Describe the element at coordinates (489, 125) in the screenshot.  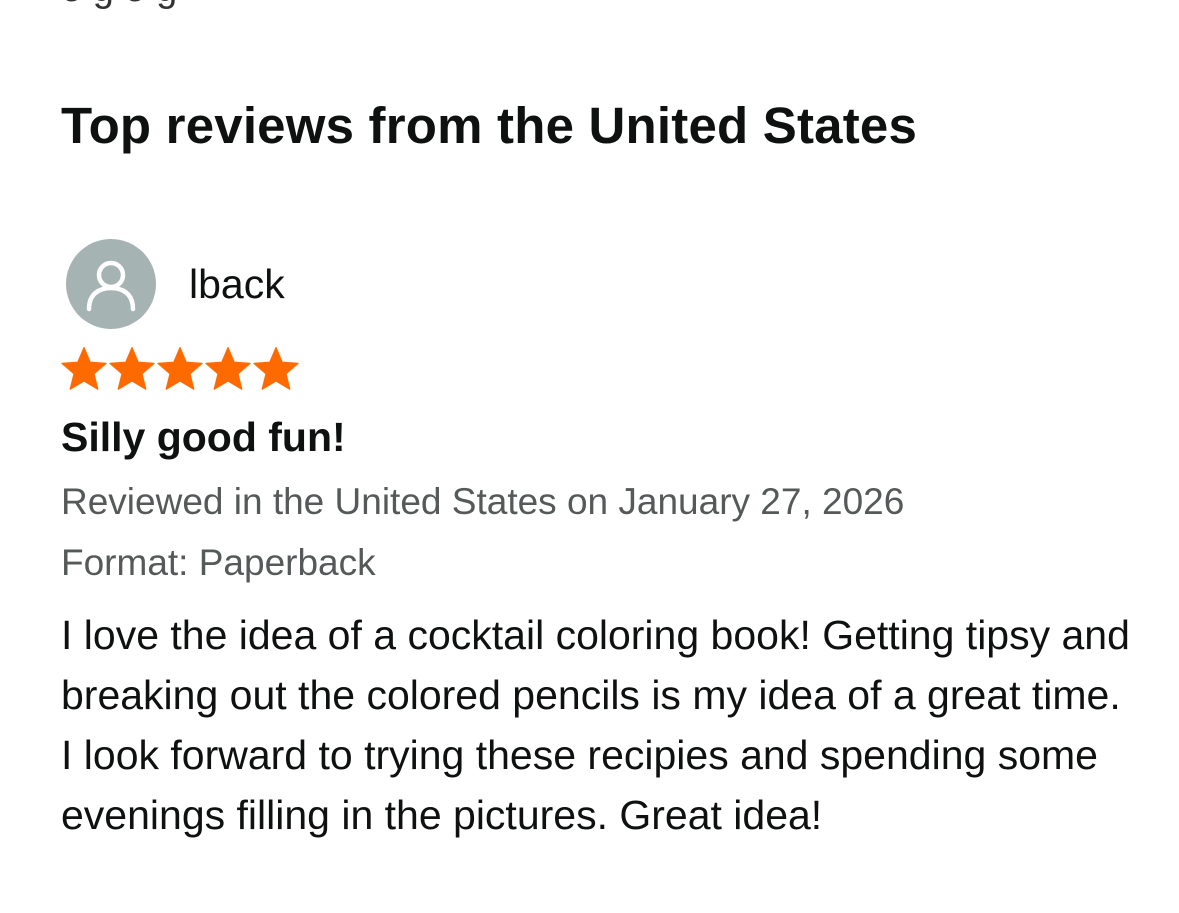
I see `section-title: Top reviews from the United States` at that location.